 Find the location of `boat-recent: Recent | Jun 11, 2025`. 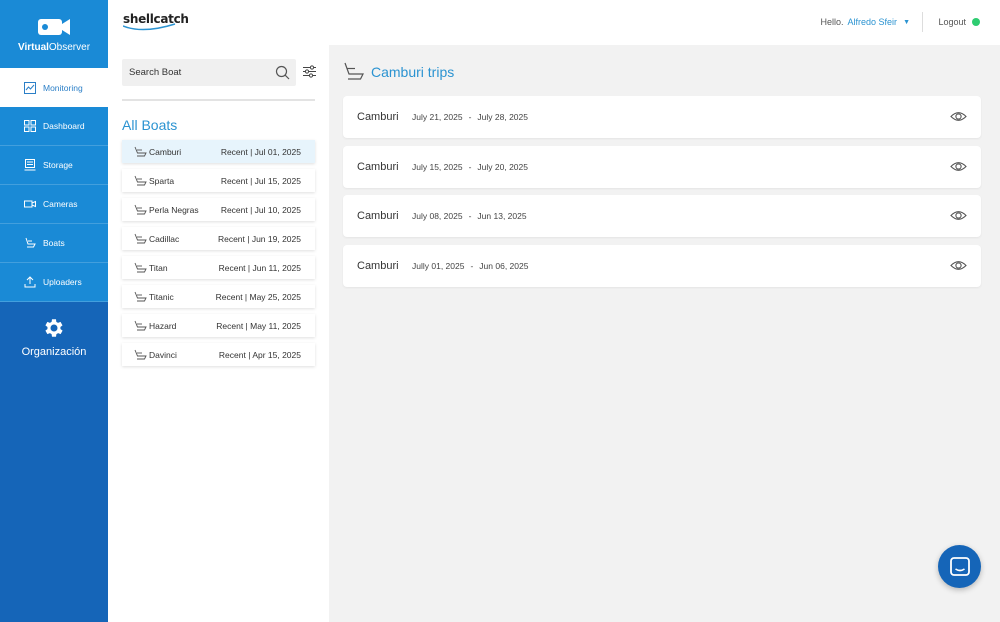

boat-recent: Recent | Jun 11, 2025 is located at coordinates (259, 267).